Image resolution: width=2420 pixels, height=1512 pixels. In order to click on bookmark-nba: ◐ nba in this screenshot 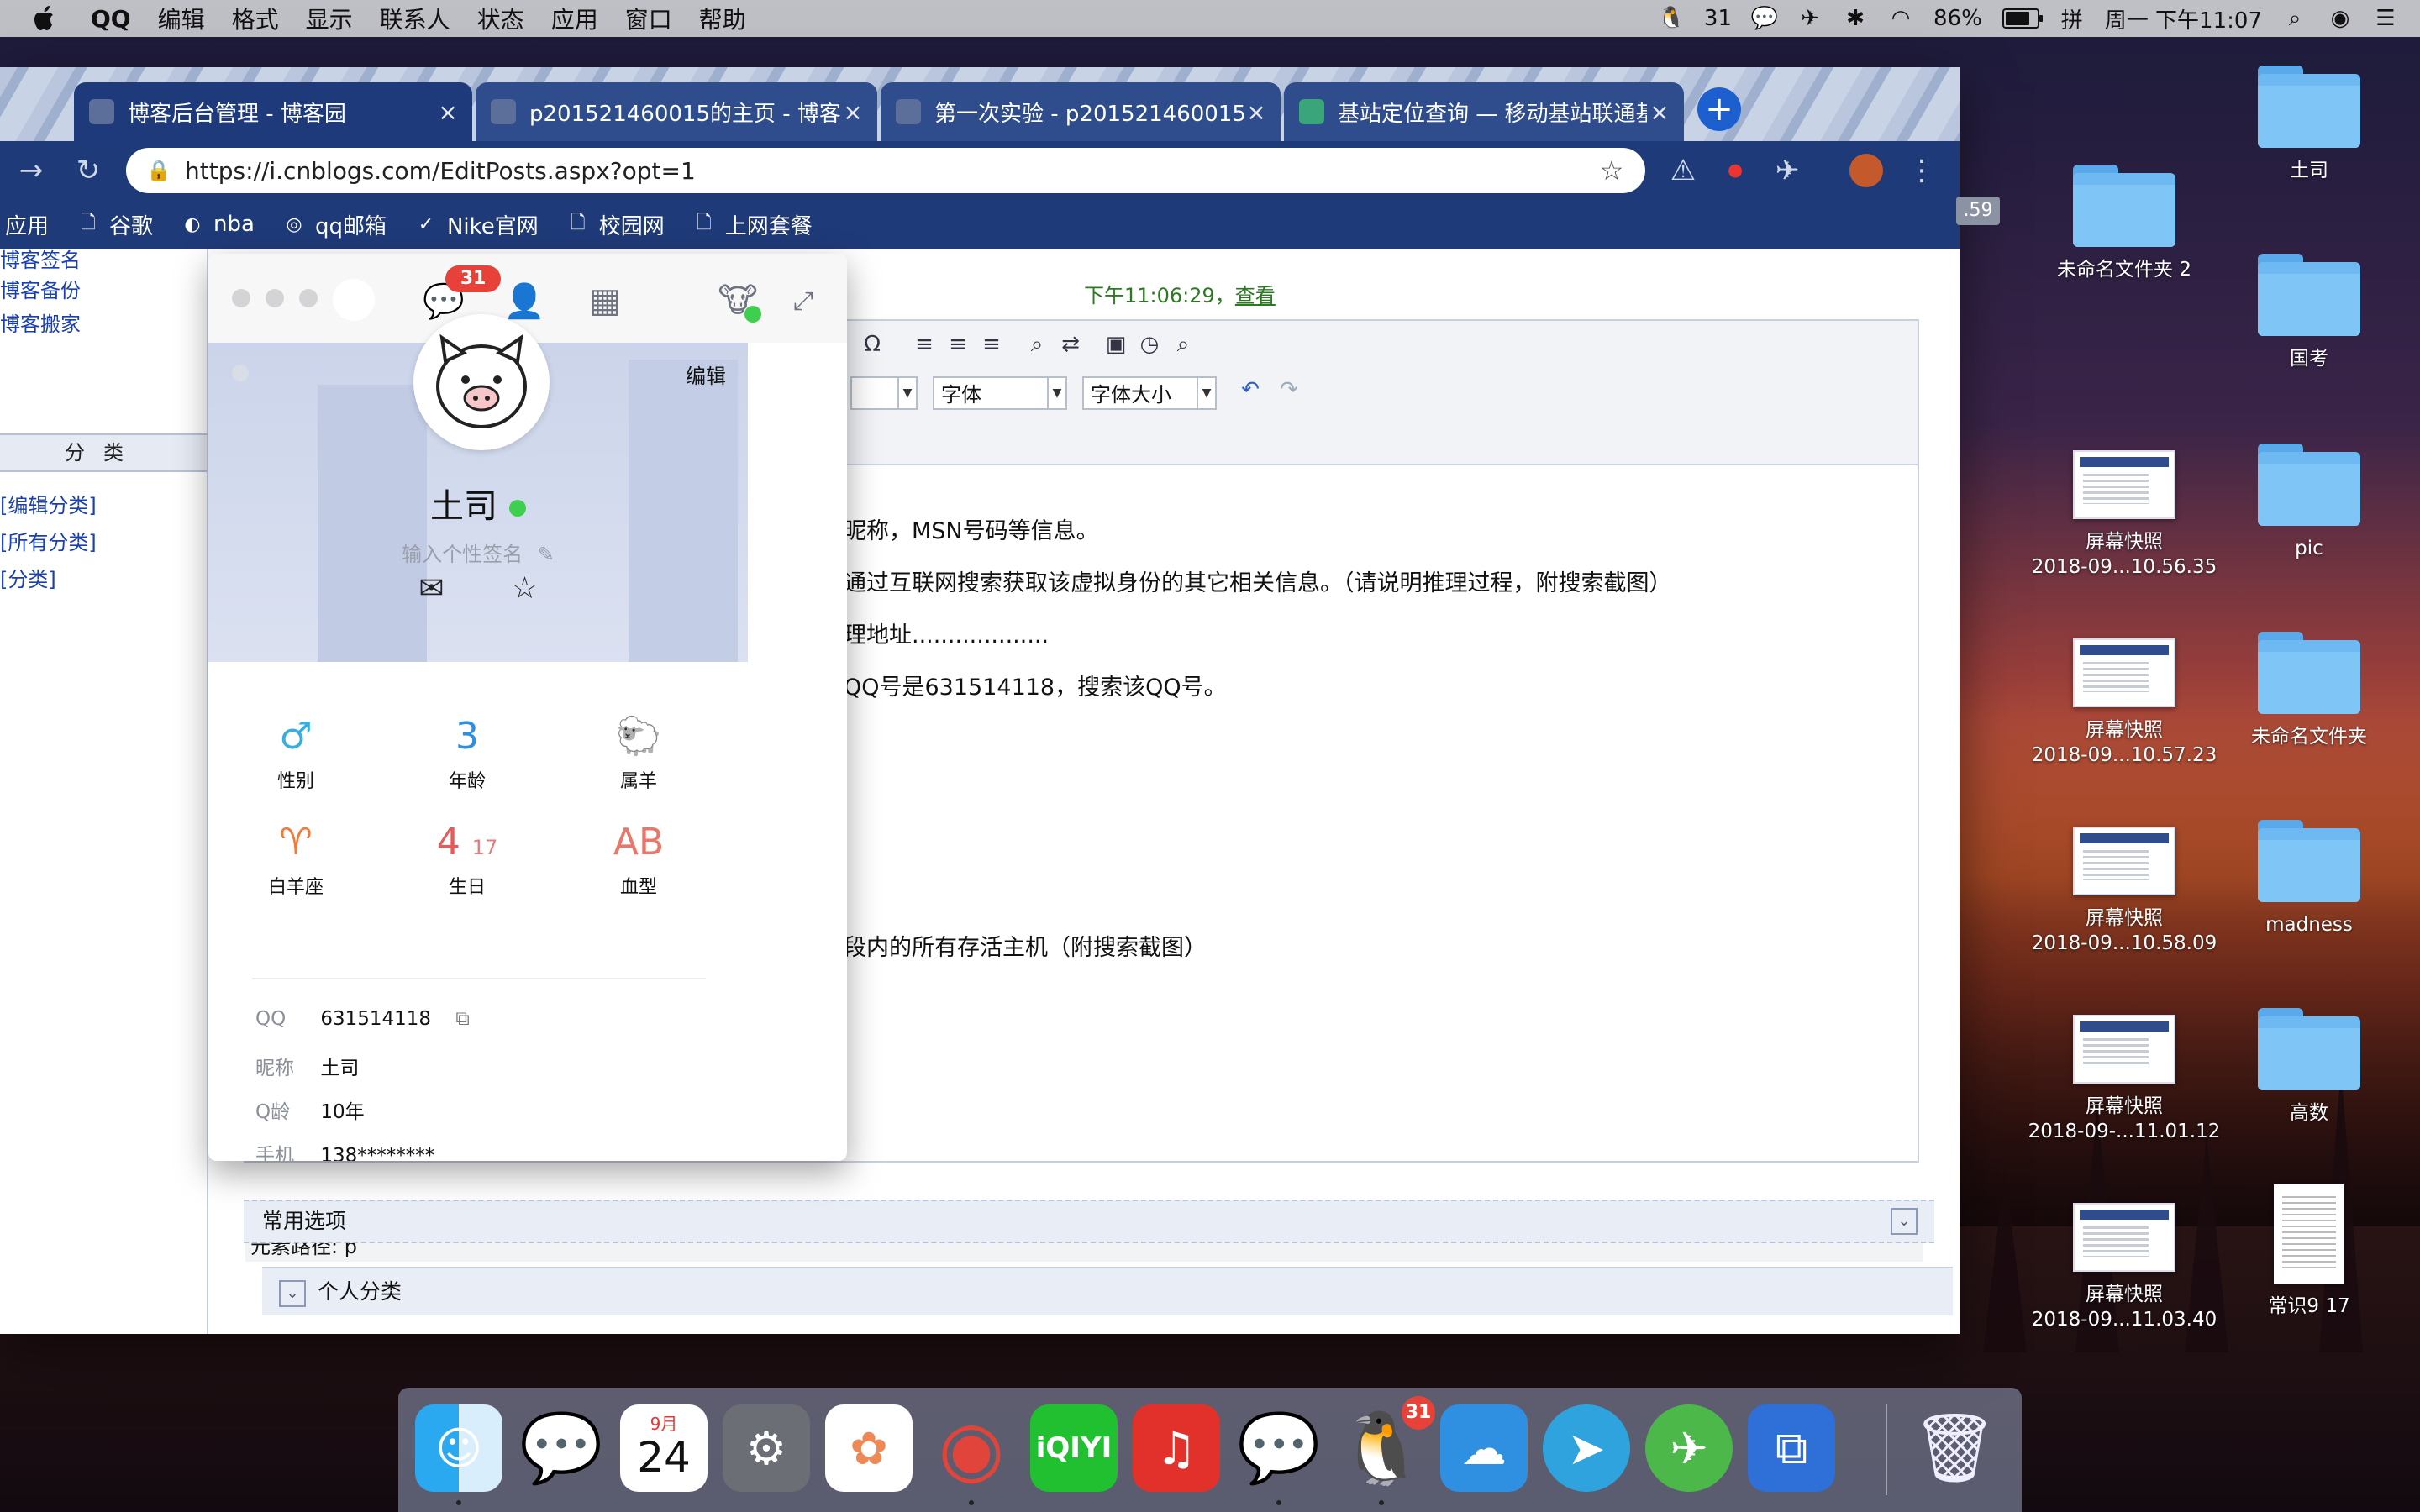, I will do `click(218, 224)`.